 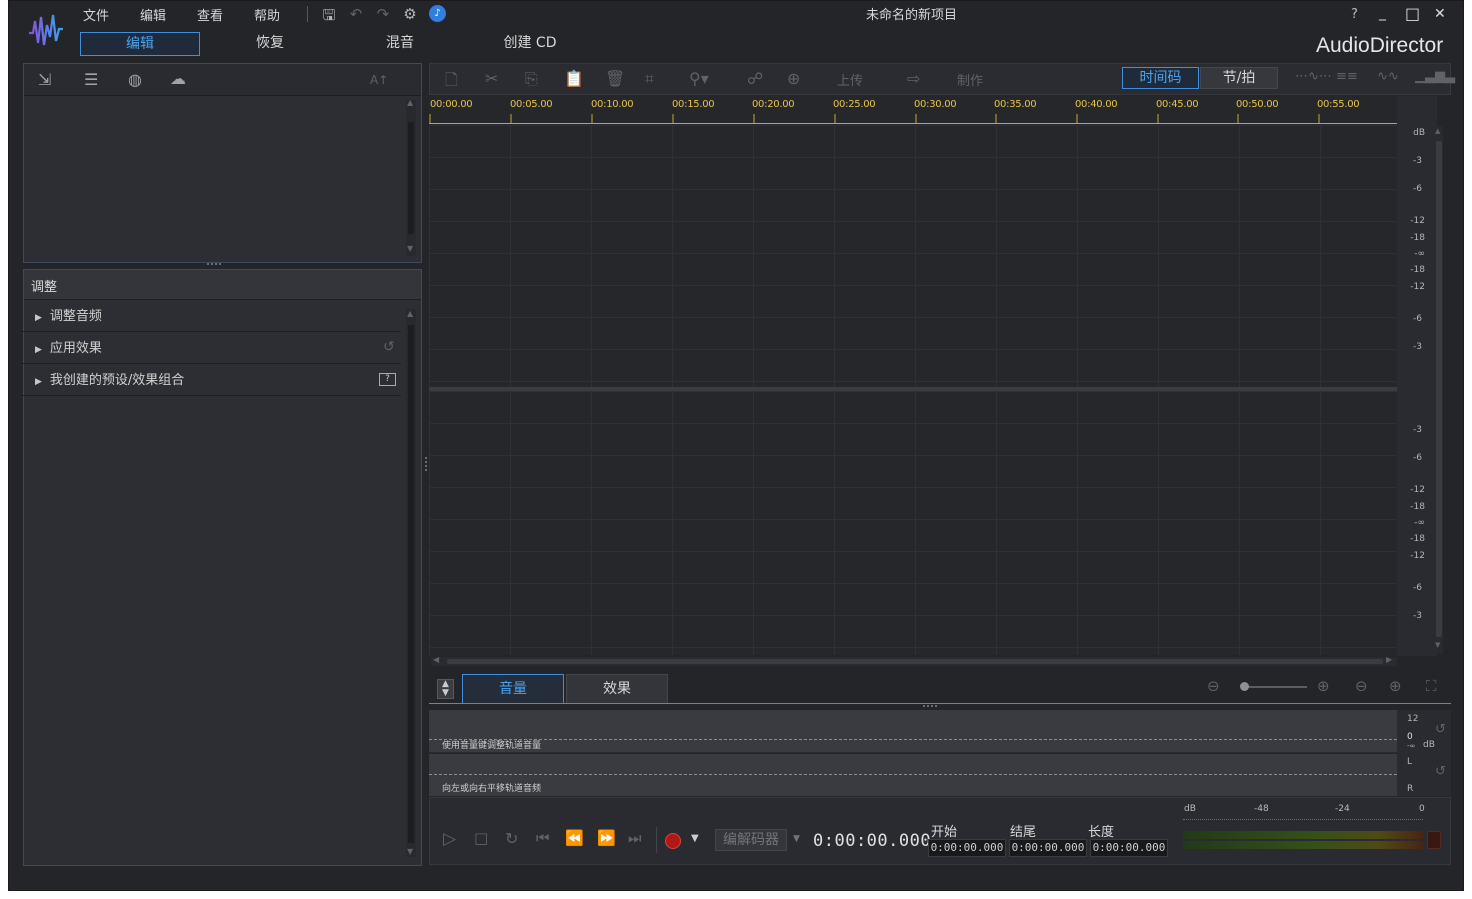 I want to click on minimize-button: _, so click(x=1382, y=13).